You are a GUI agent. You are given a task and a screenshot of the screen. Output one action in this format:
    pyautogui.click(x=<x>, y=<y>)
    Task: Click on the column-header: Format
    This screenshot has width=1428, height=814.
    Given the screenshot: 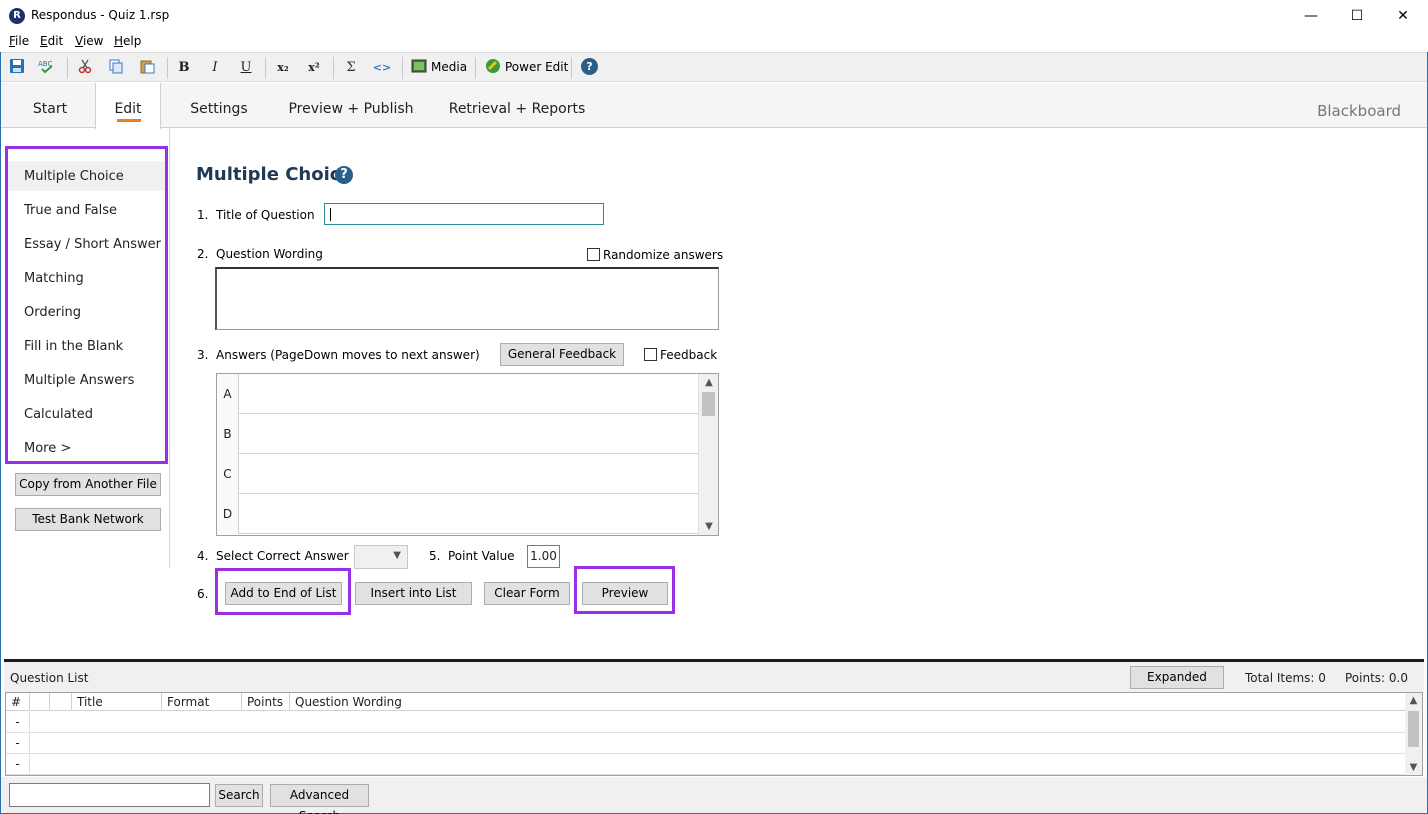 What is the action you would take?
    pyautogui.click(x=202, y=702)
    